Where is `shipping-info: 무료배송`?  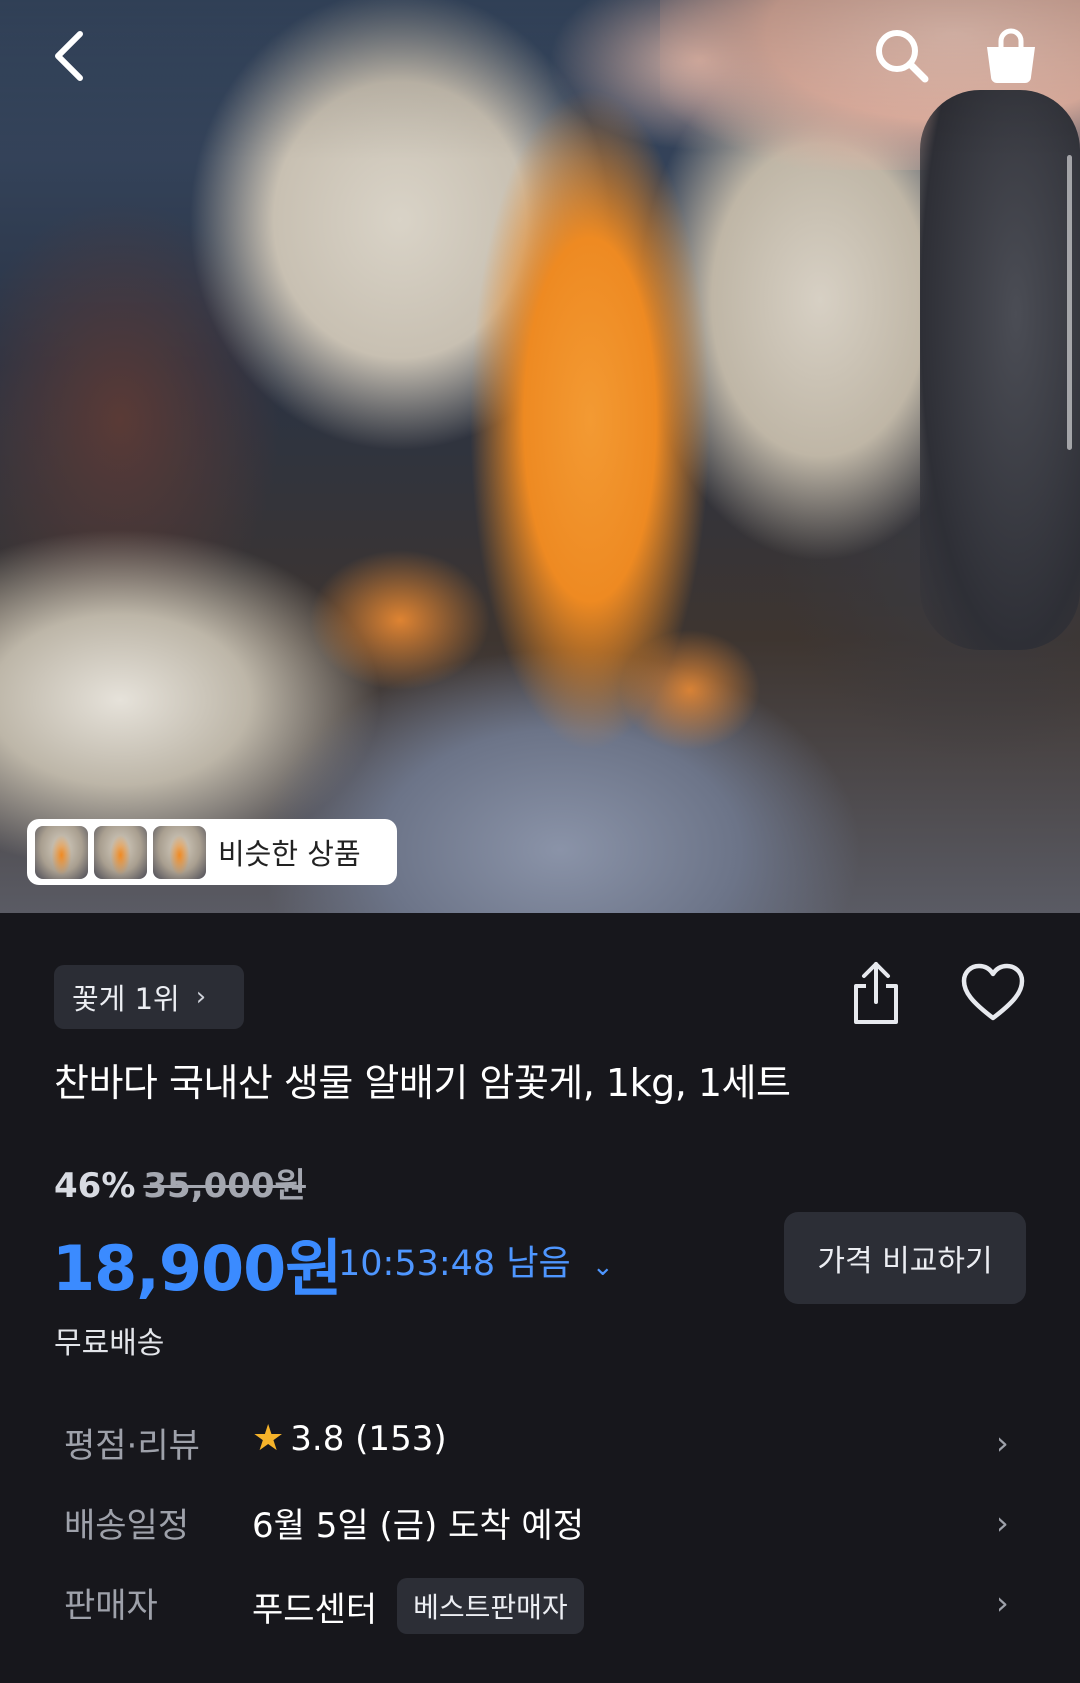
shipping-info: 무료배송 is located at coordinates (109, 1343).